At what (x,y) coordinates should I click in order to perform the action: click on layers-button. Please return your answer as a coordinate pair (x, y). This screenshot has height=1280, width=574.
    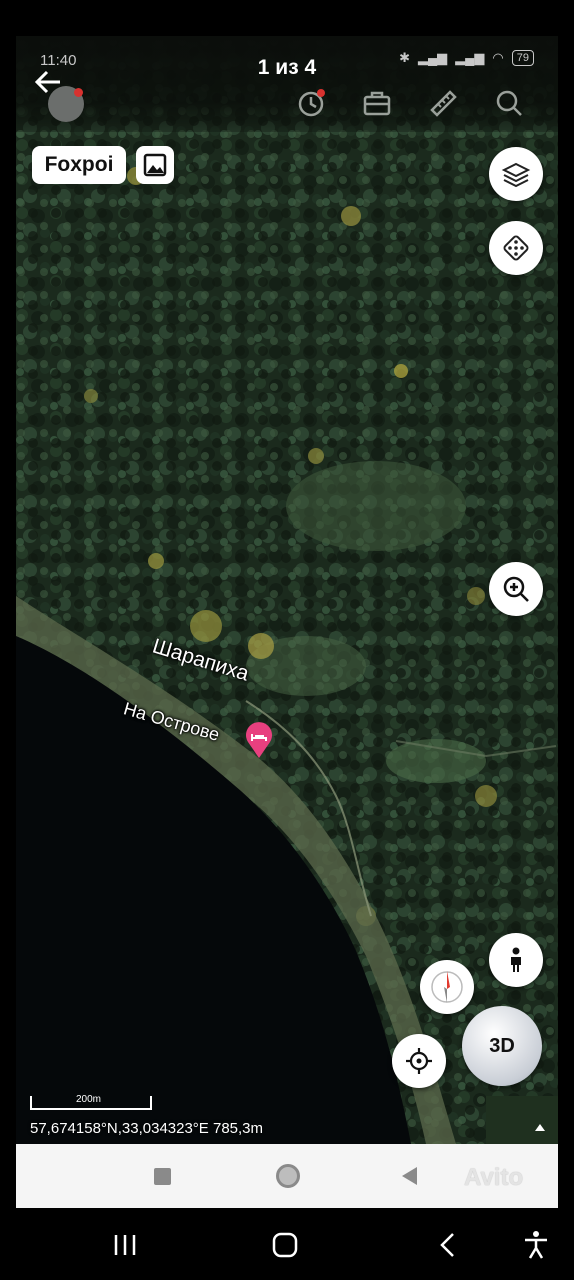
    Looking at the image, I should click on (516, 174).